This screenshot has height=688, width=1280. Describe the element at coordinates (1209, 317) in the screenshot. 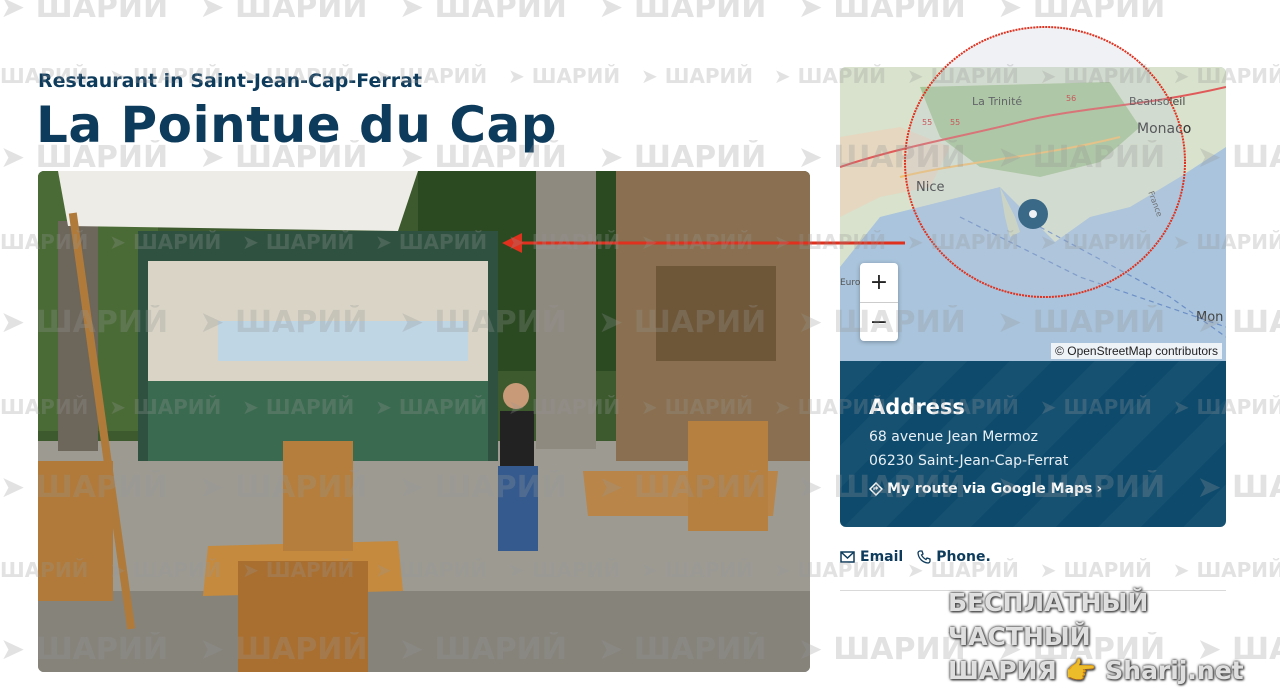

I see `map-label-mon: Mon` at that location.